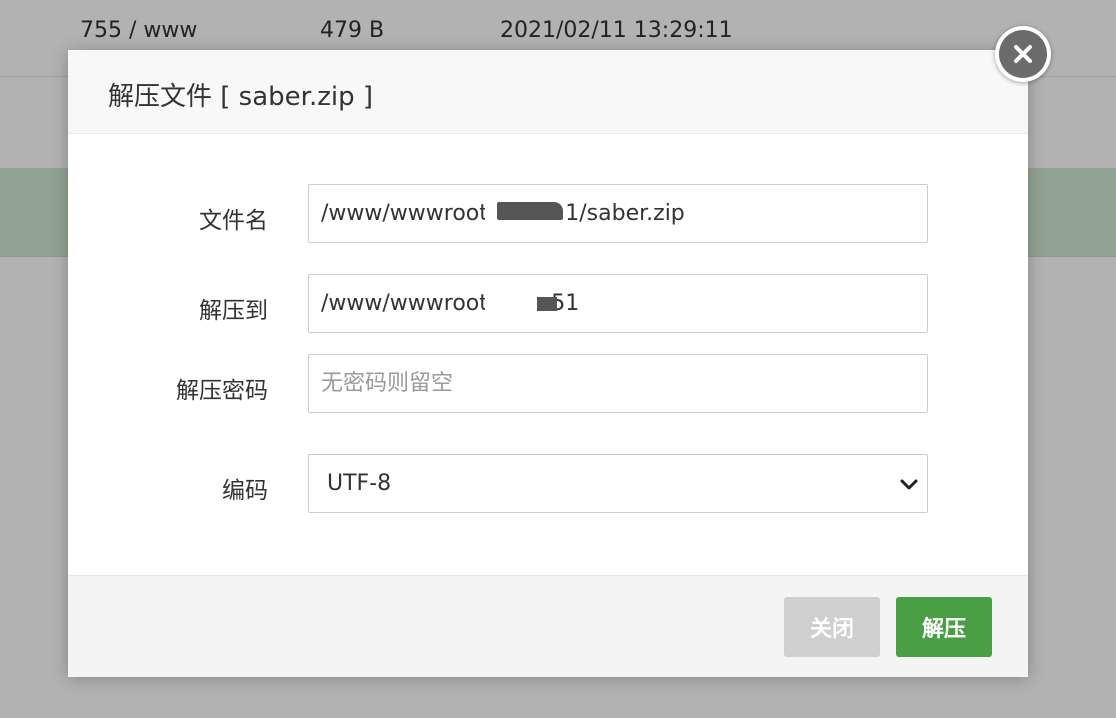  I want to click on encoding-select: UTF-8, so click(618, 483).